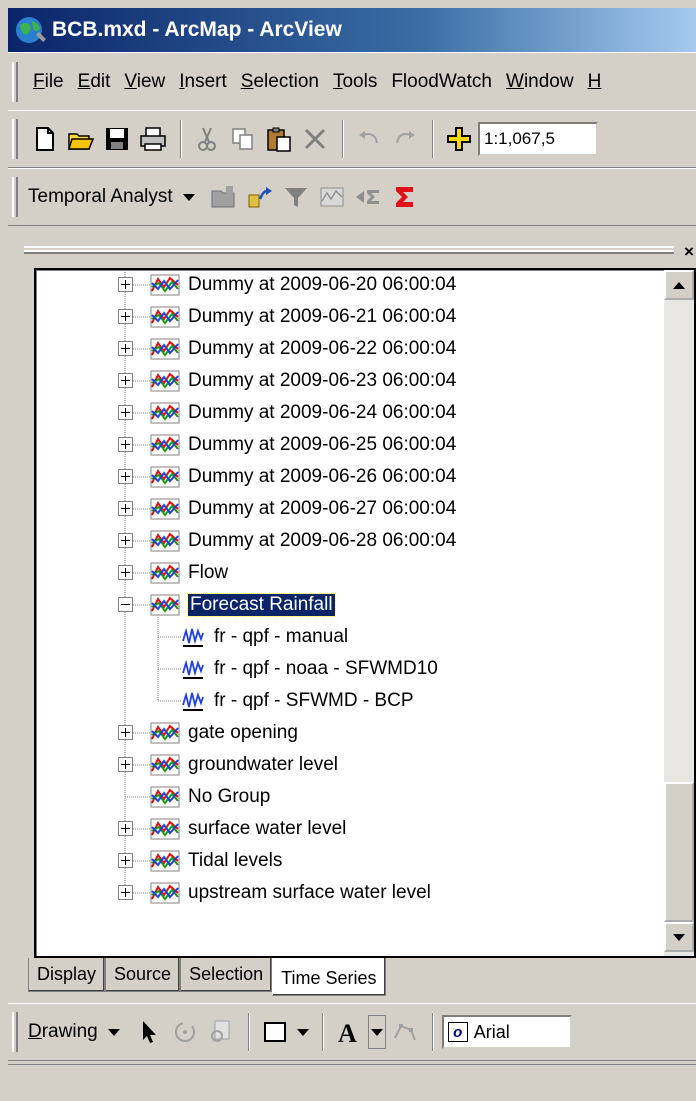 This screenshot has height=1101, width=696. I want to click on scroll-thumb, so click(679, 852).